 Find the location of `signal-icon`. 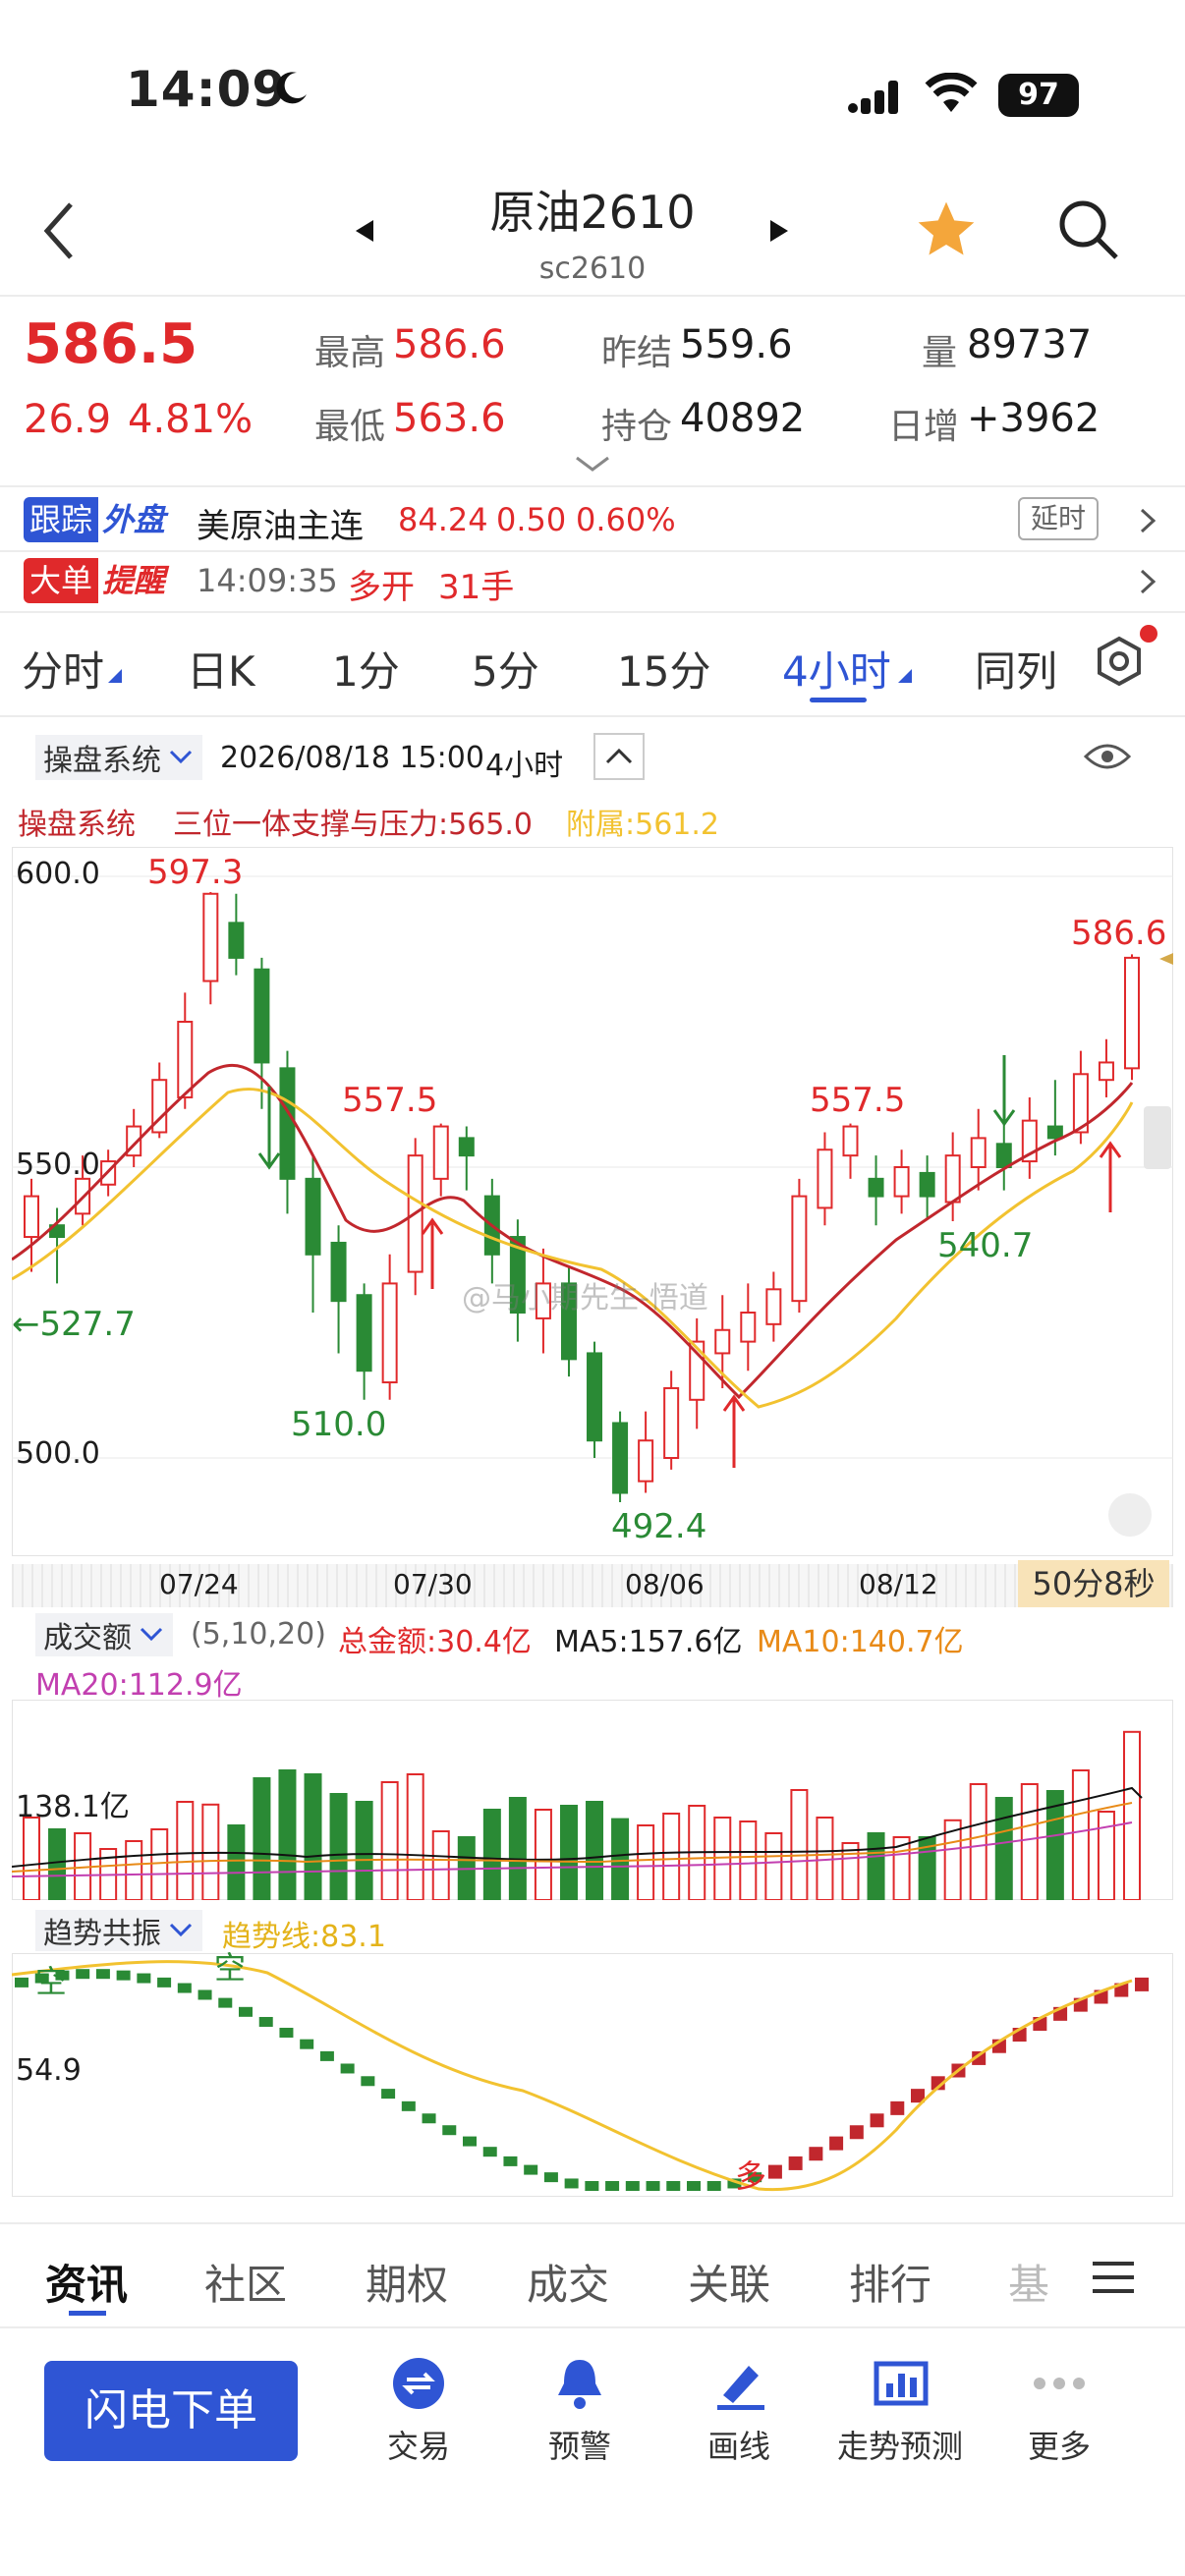

signal-icon is located at coordinates (877, 98).